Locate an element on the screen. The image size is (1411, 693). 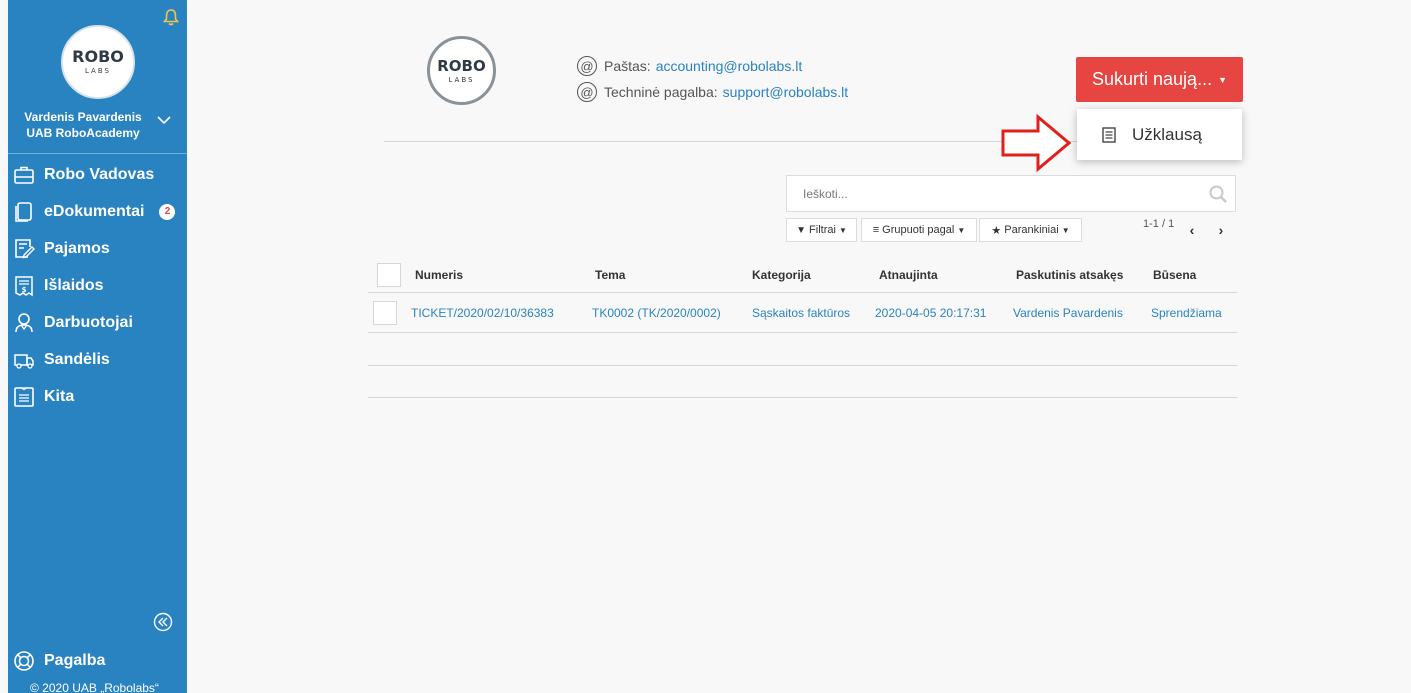
create-new-button: Sukurti naują... ▼ is located at coordinates (1159, 79).